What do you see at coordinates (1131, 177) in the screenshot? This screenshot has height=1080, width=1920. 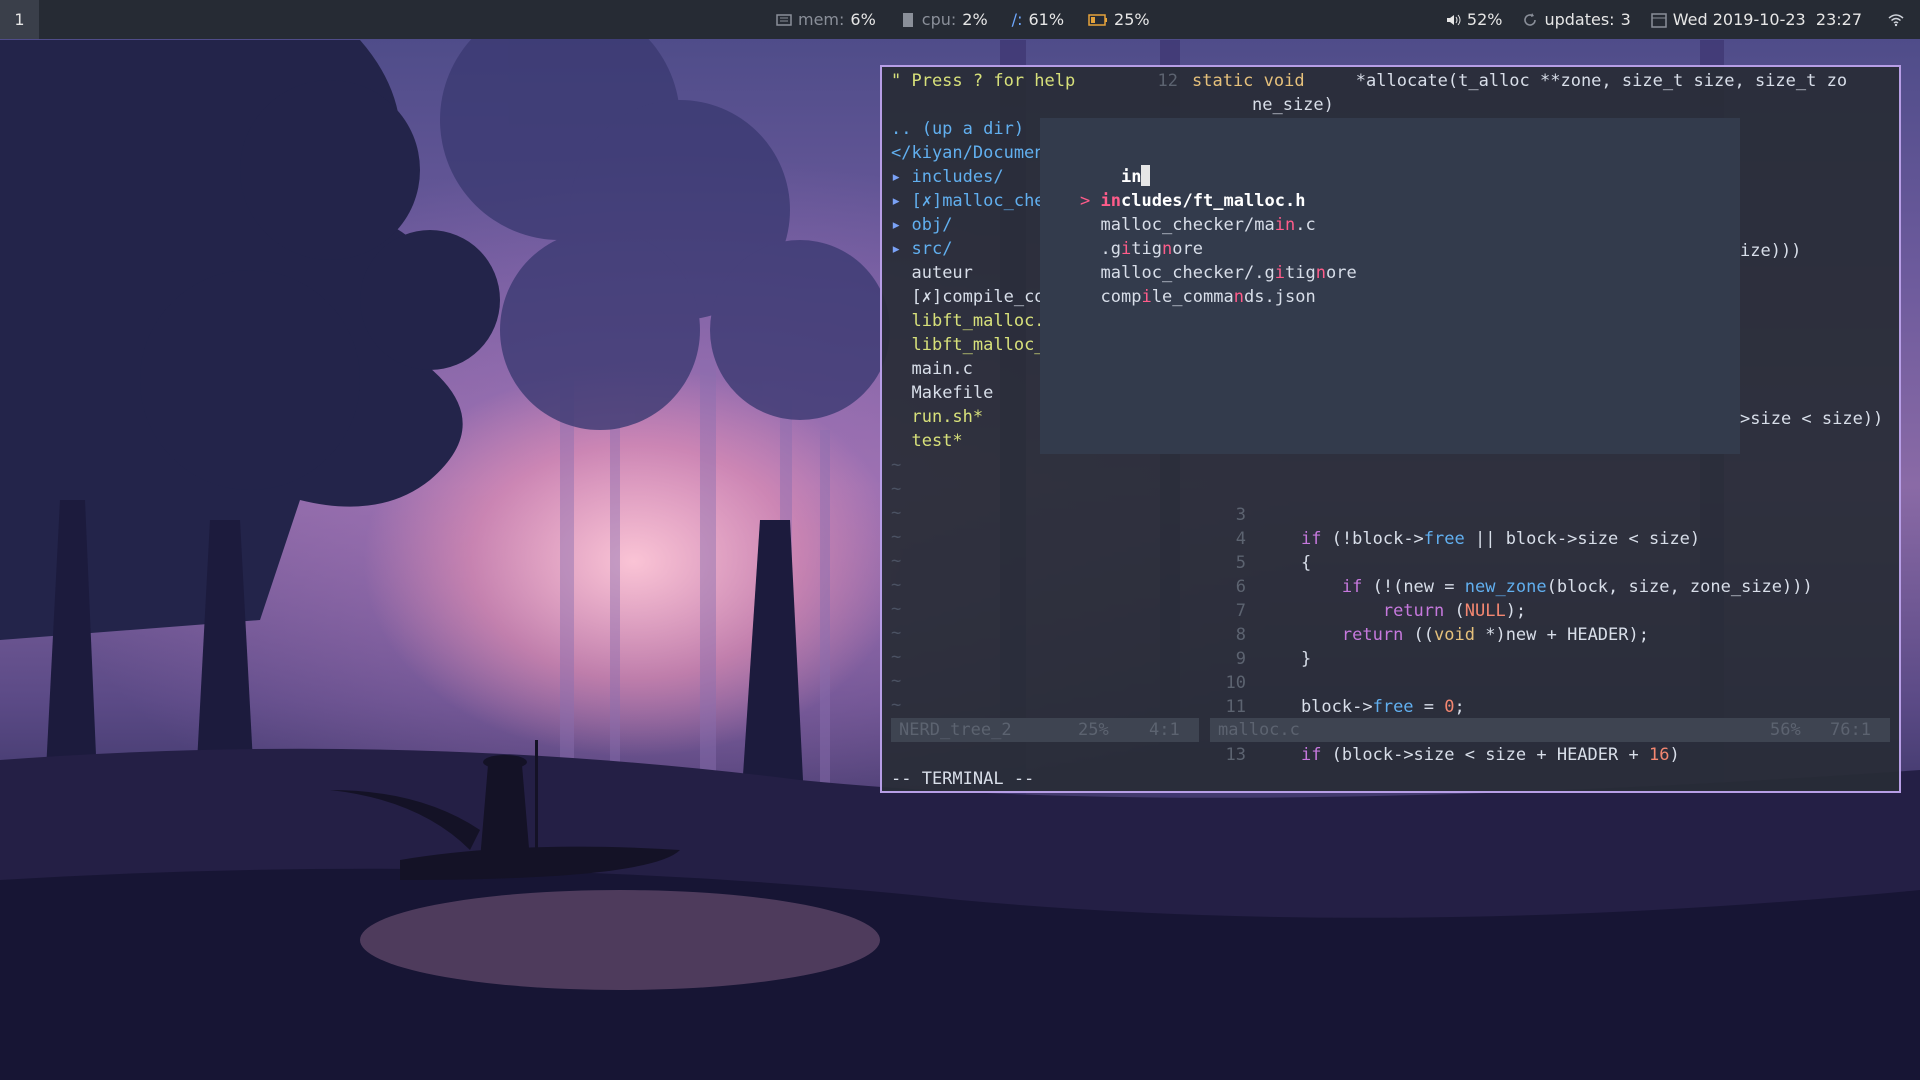 I see `fzf-query: in` at bounding box center [1131, 177].